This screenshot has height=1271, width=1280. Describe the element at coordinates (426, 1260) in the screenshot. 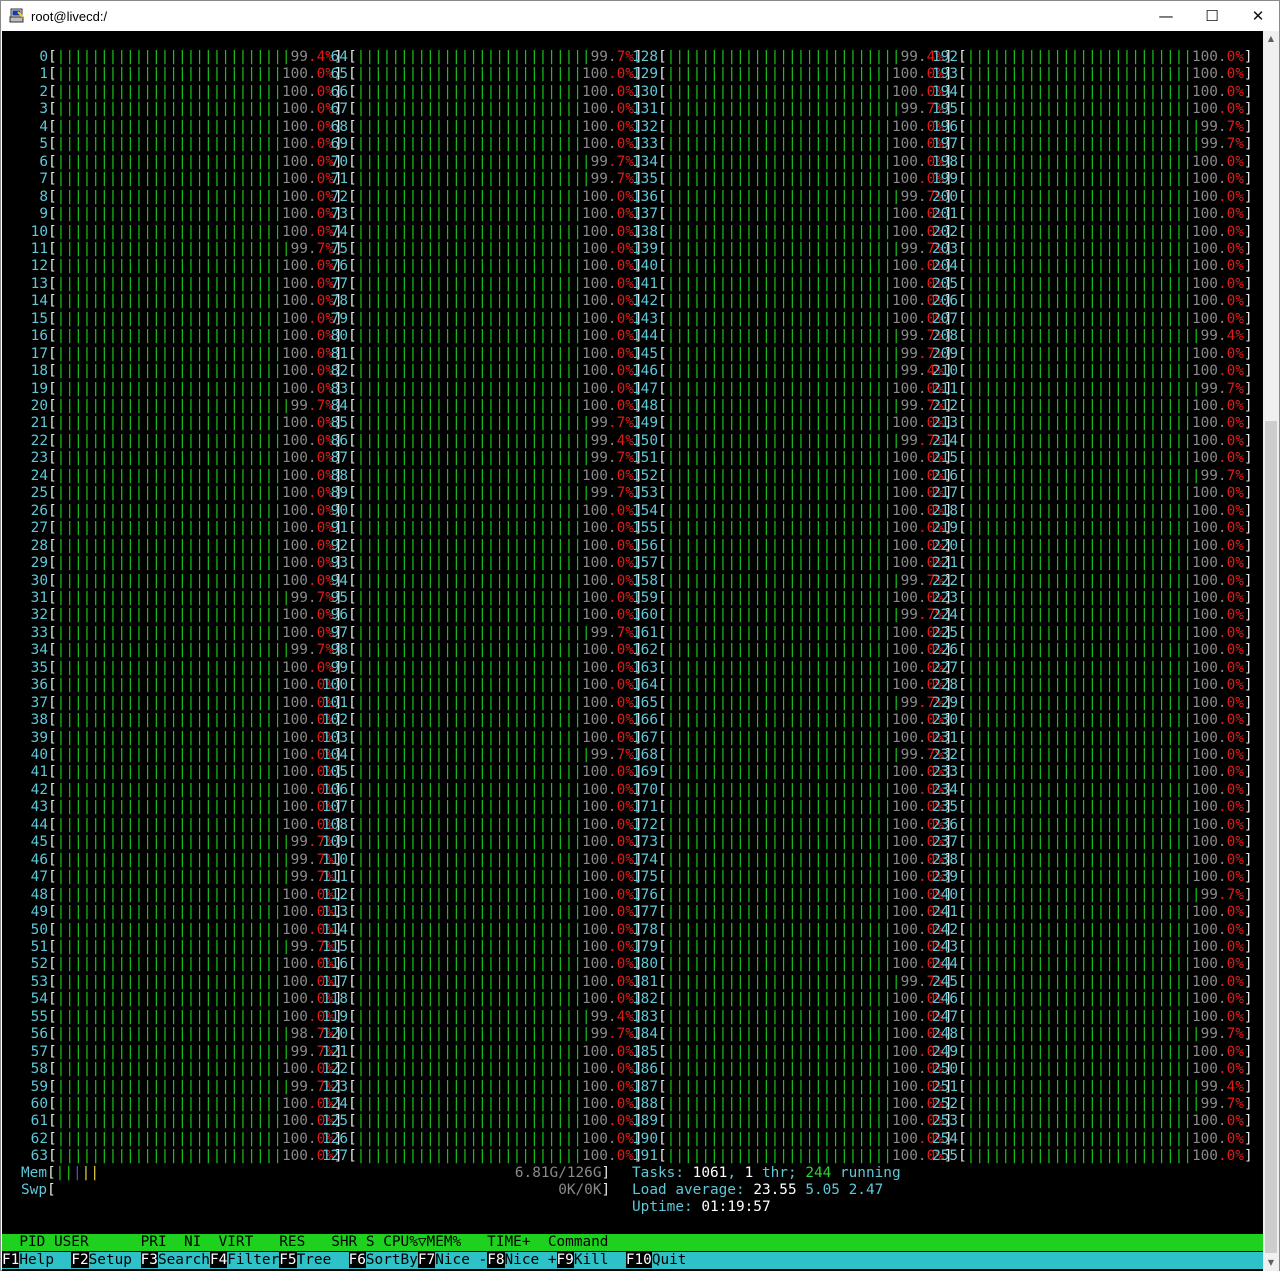

I see `fkey-f7: F7` at that location.